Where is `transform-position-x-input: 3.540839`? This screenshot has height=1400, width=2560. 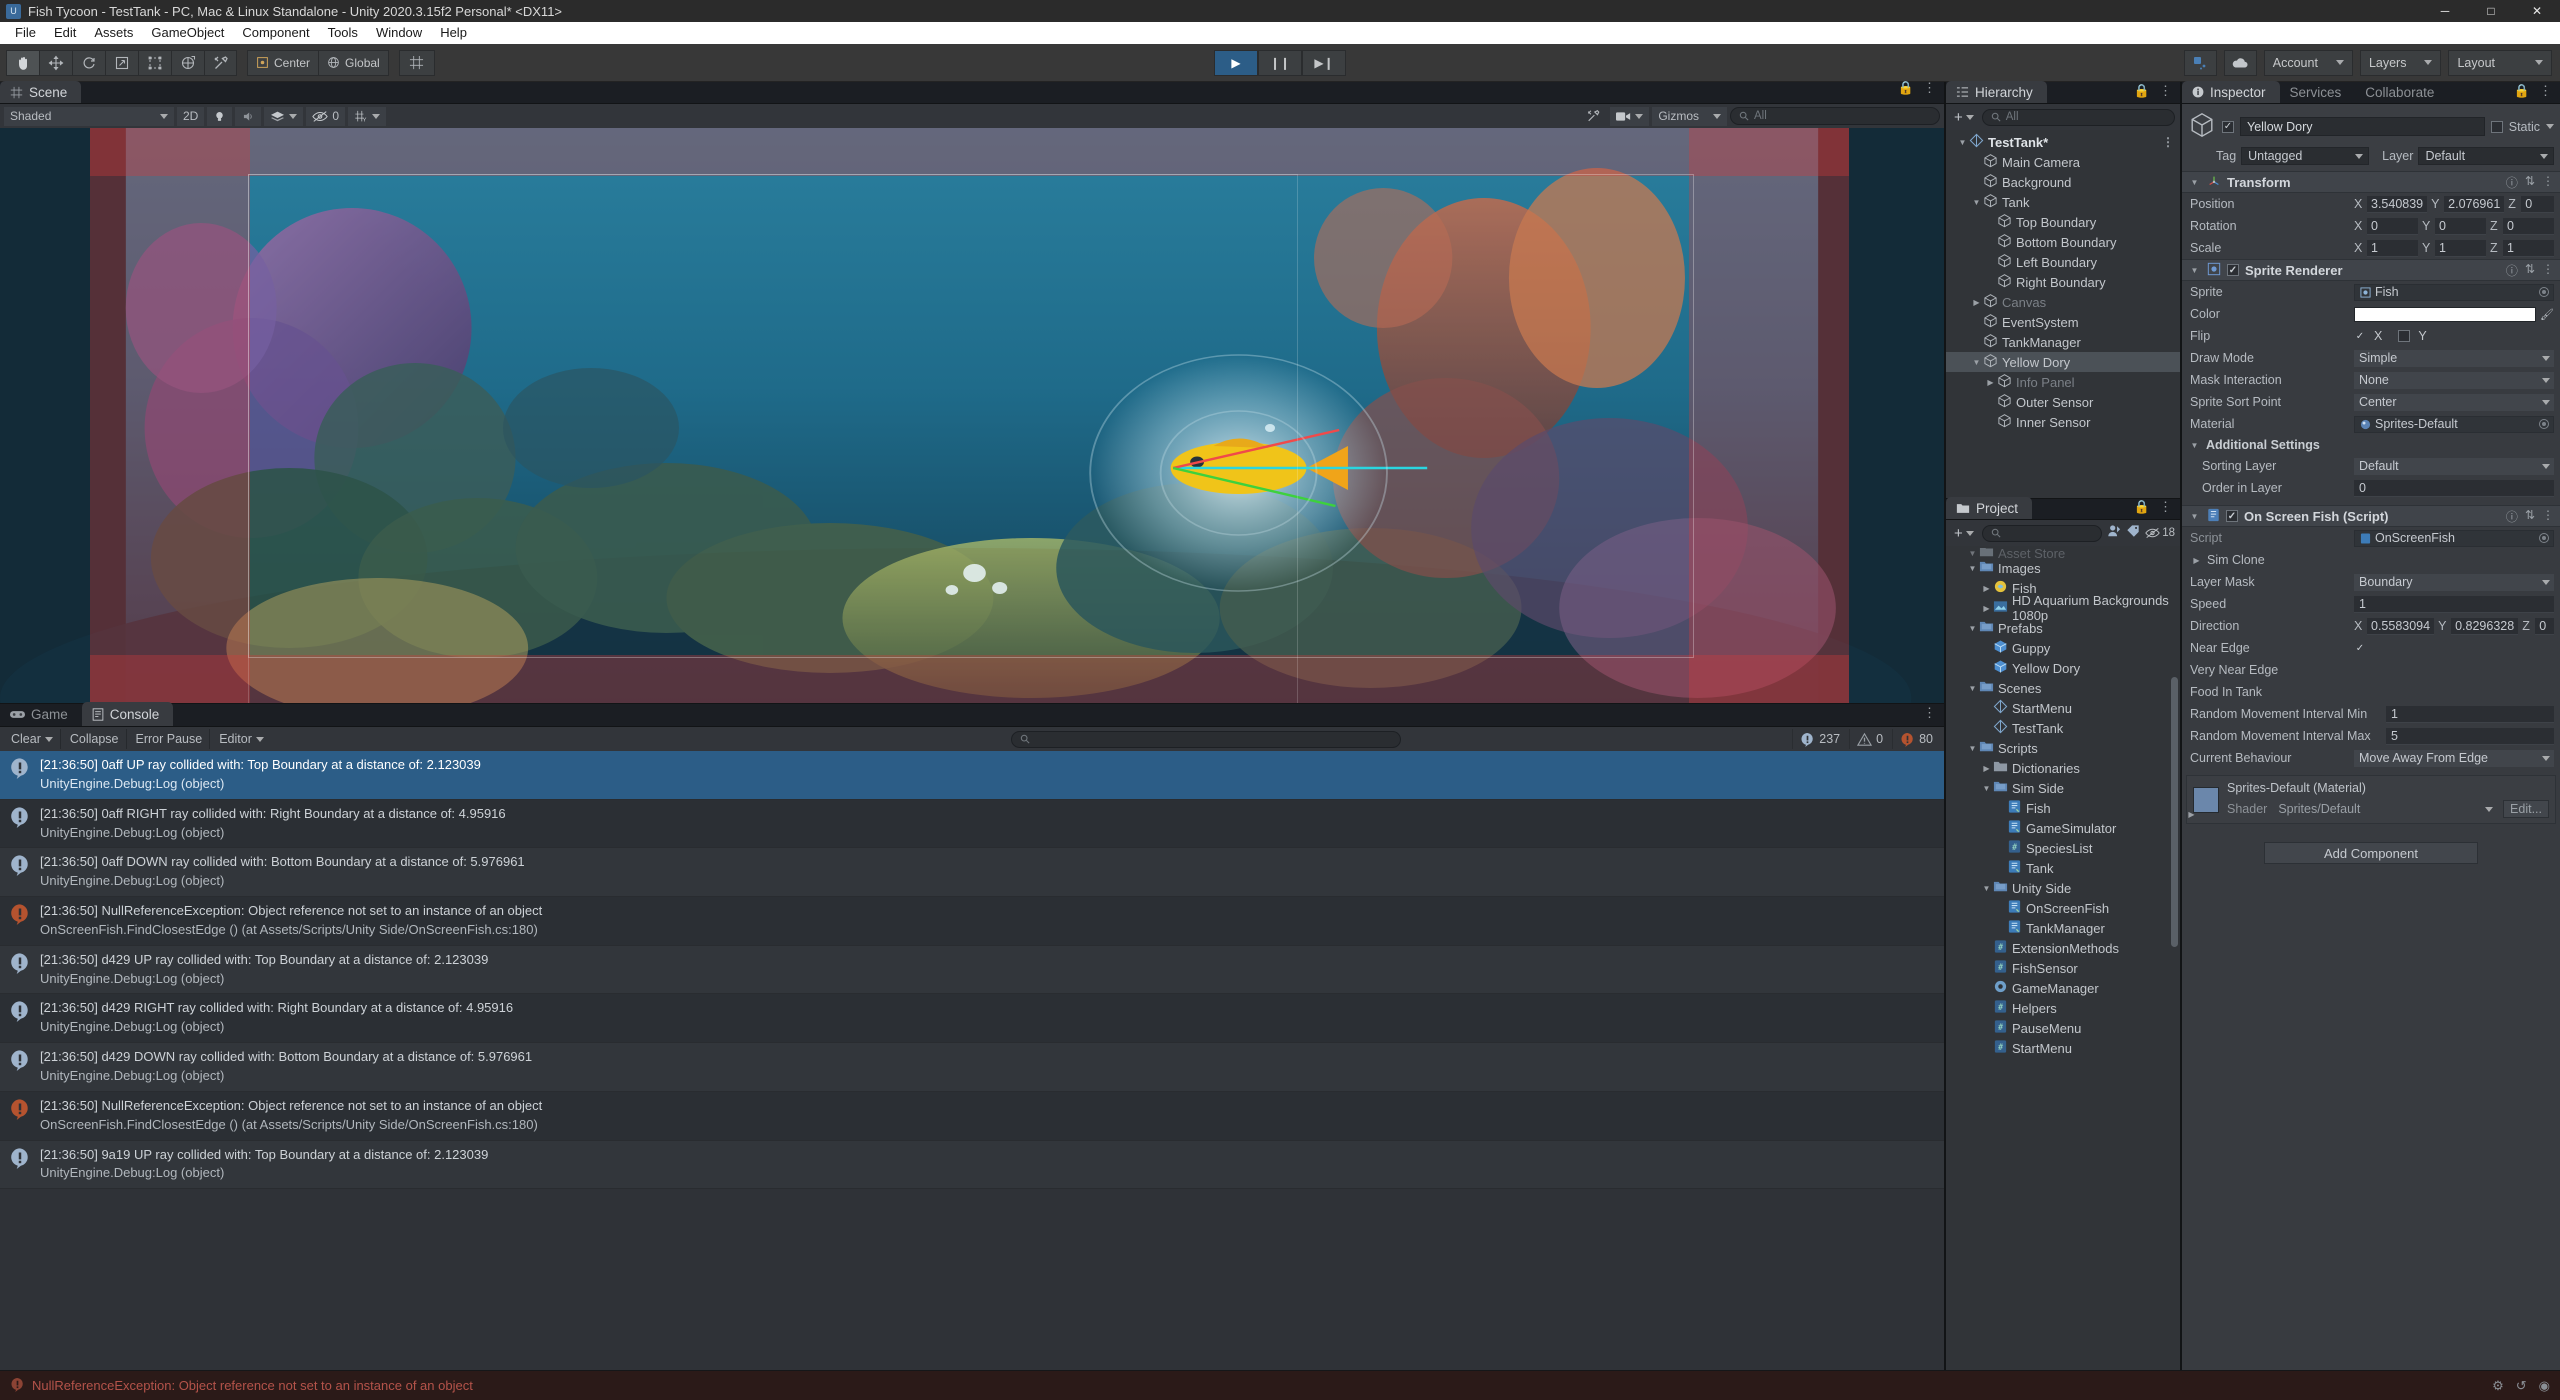
transform-position-x-input: 3.540839 is located at coordinates (2397, 204).